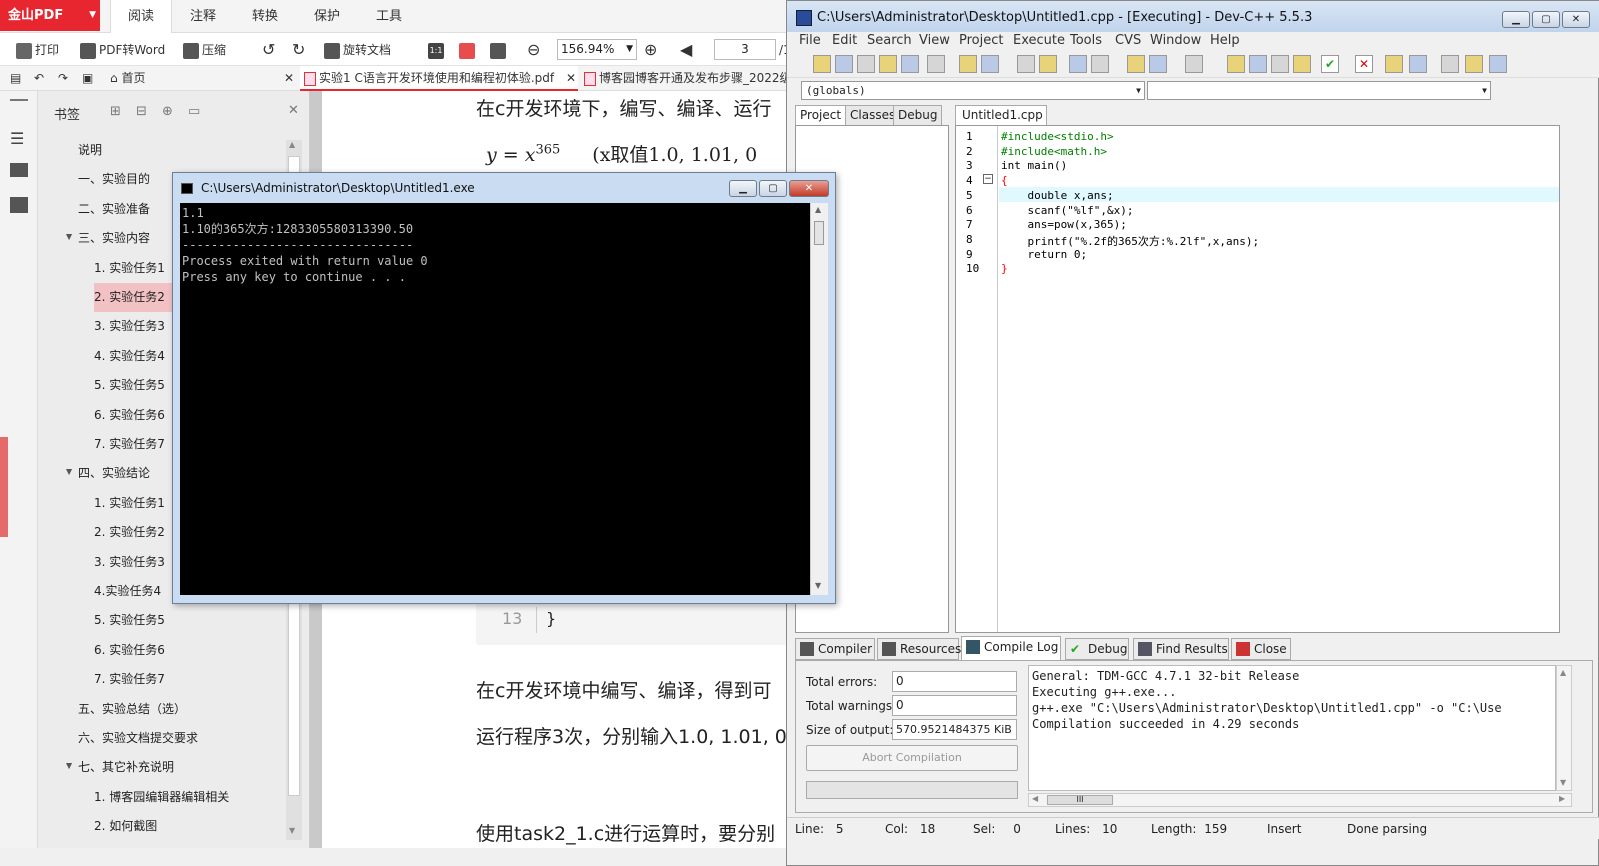  What do you see at coordinates (1330, 64) in the screenshot?
I see `syntax-check-icon: ✔` at bounding box center [1330, 64].